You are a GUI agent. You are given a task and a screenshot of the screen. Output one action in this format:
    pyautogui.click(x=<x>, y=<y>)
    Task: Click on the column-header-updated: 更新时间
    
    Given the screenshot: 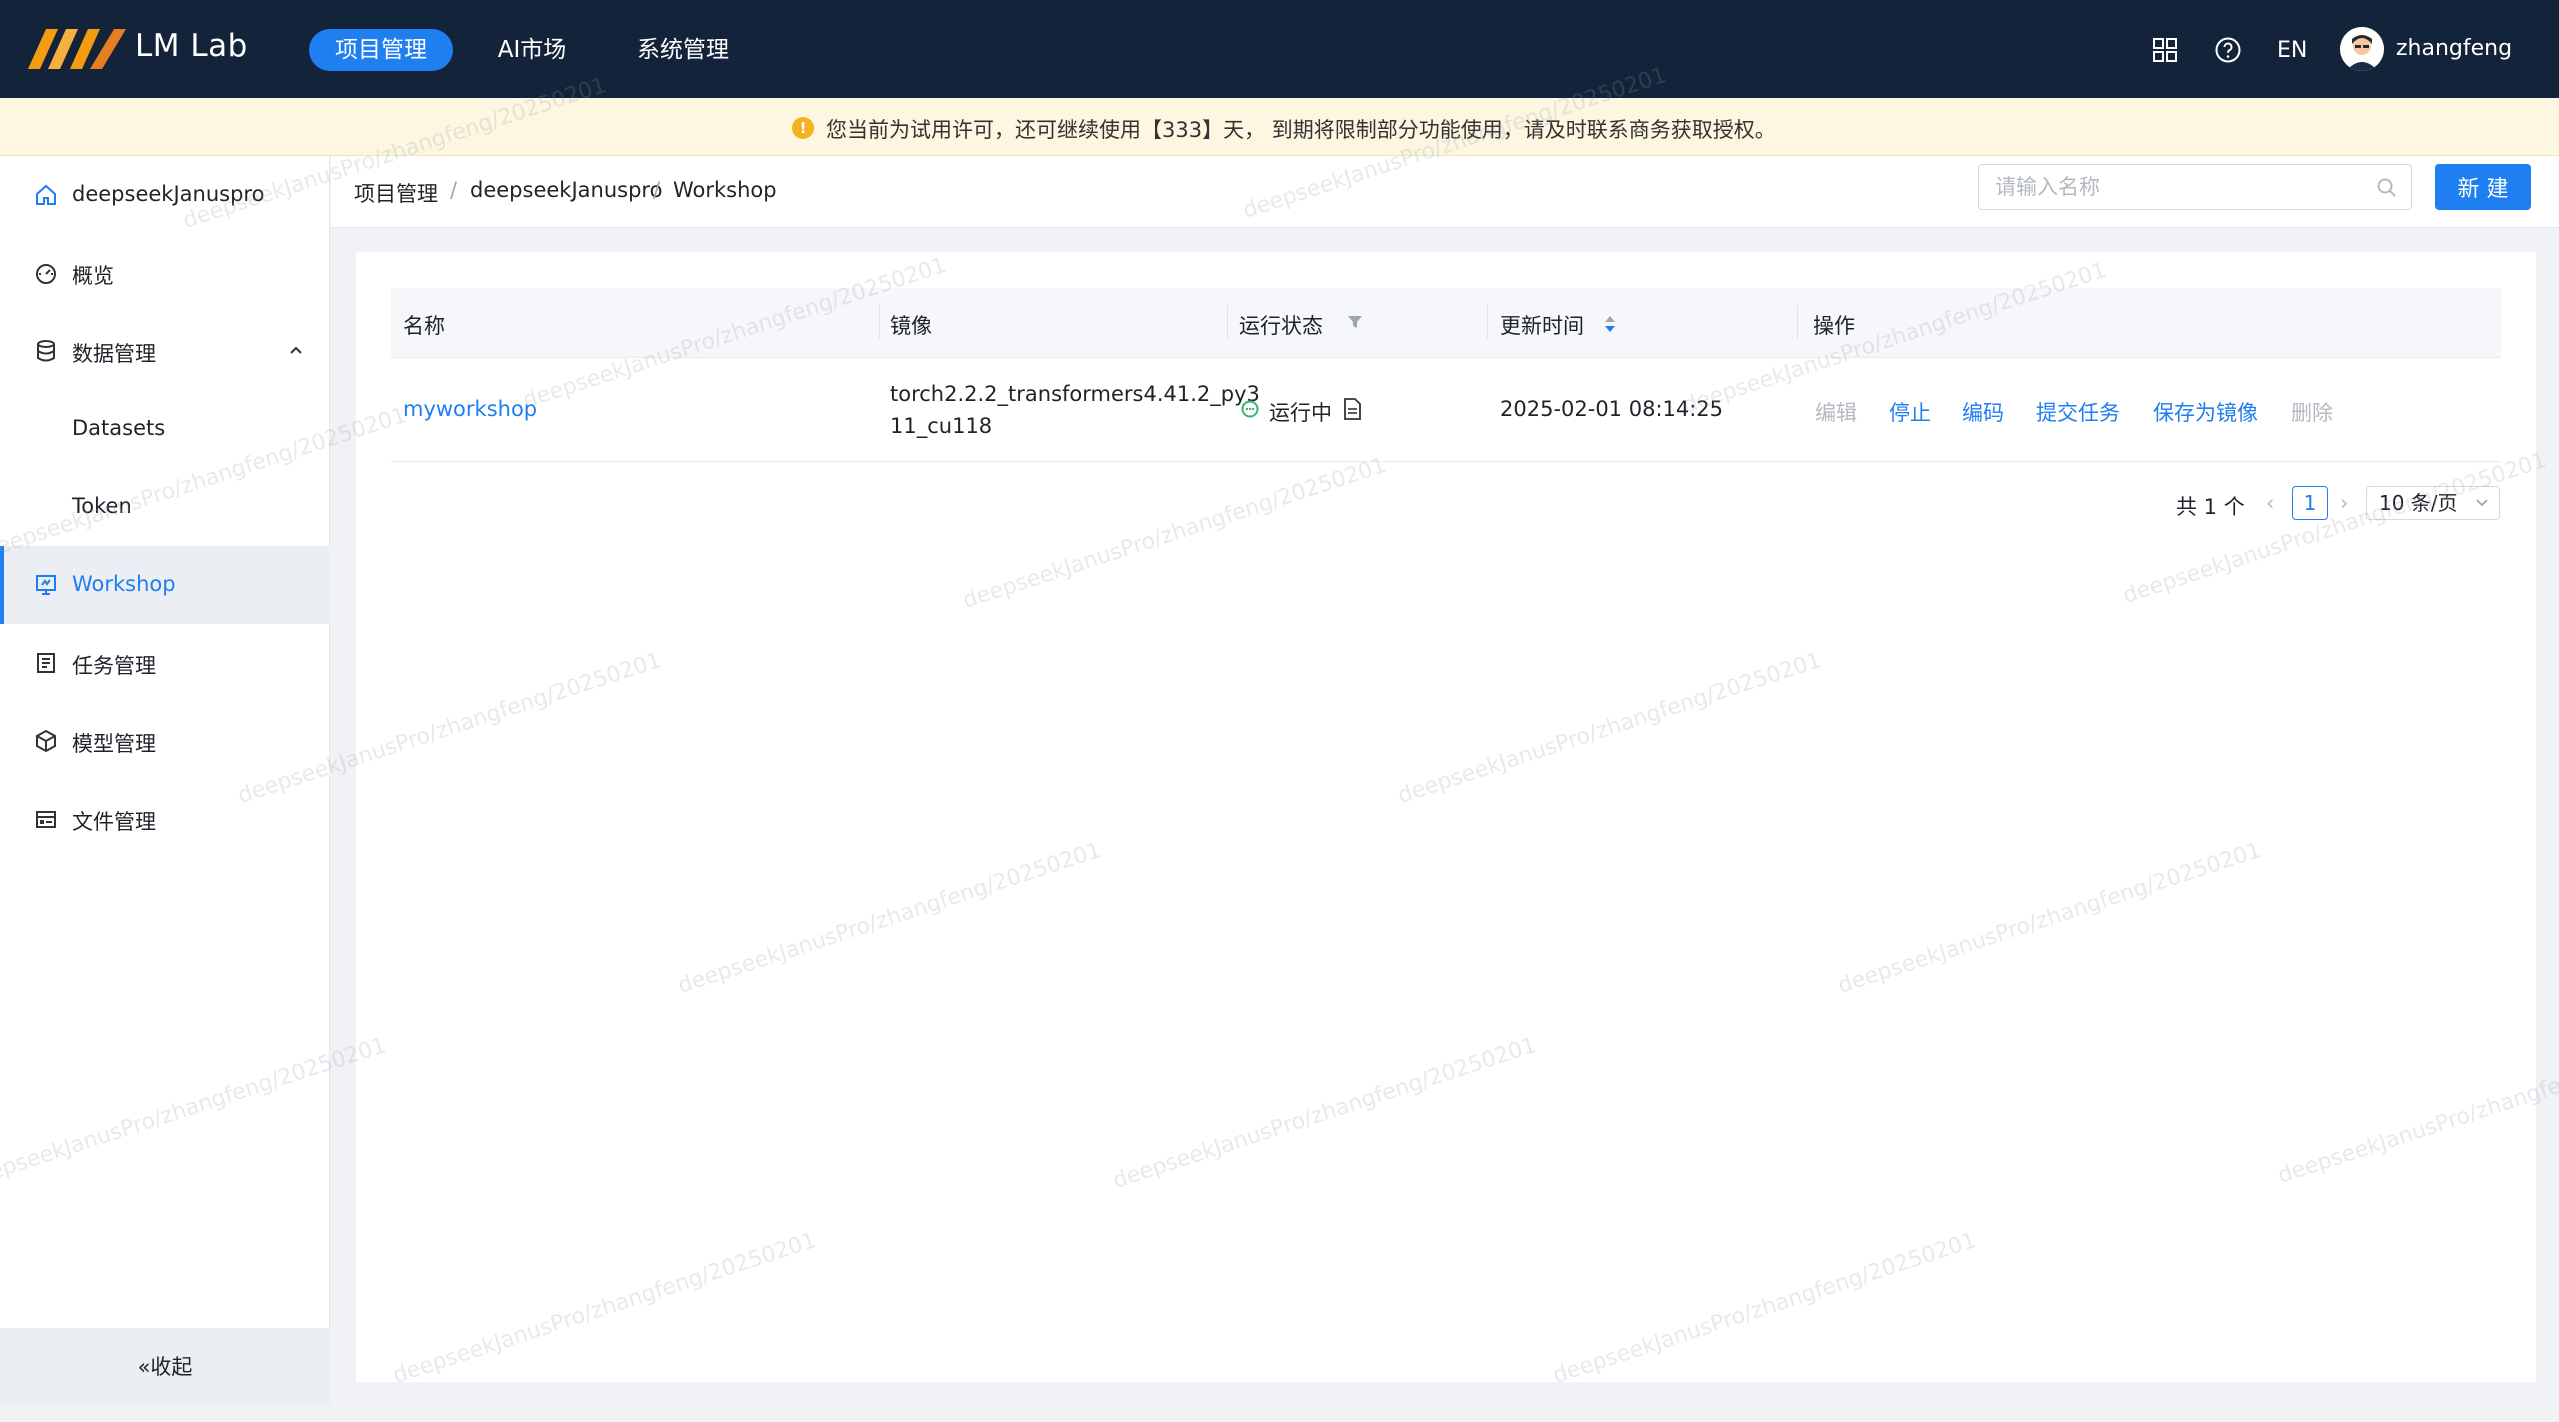 What is the action you would take?
    pyautogui.click(x=1542, y=326)
    